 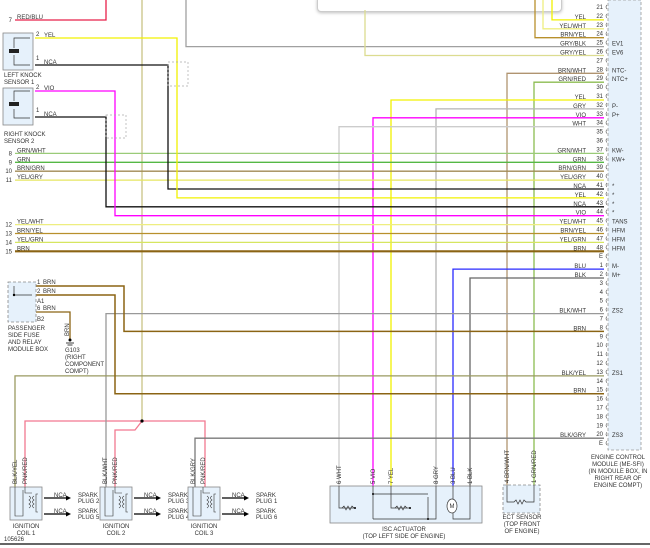 What do you see at coordinates (572, 71) in the screenshot?
I see `ecm-wire-label: BRN/WHT` at bounding box center [572, 71].